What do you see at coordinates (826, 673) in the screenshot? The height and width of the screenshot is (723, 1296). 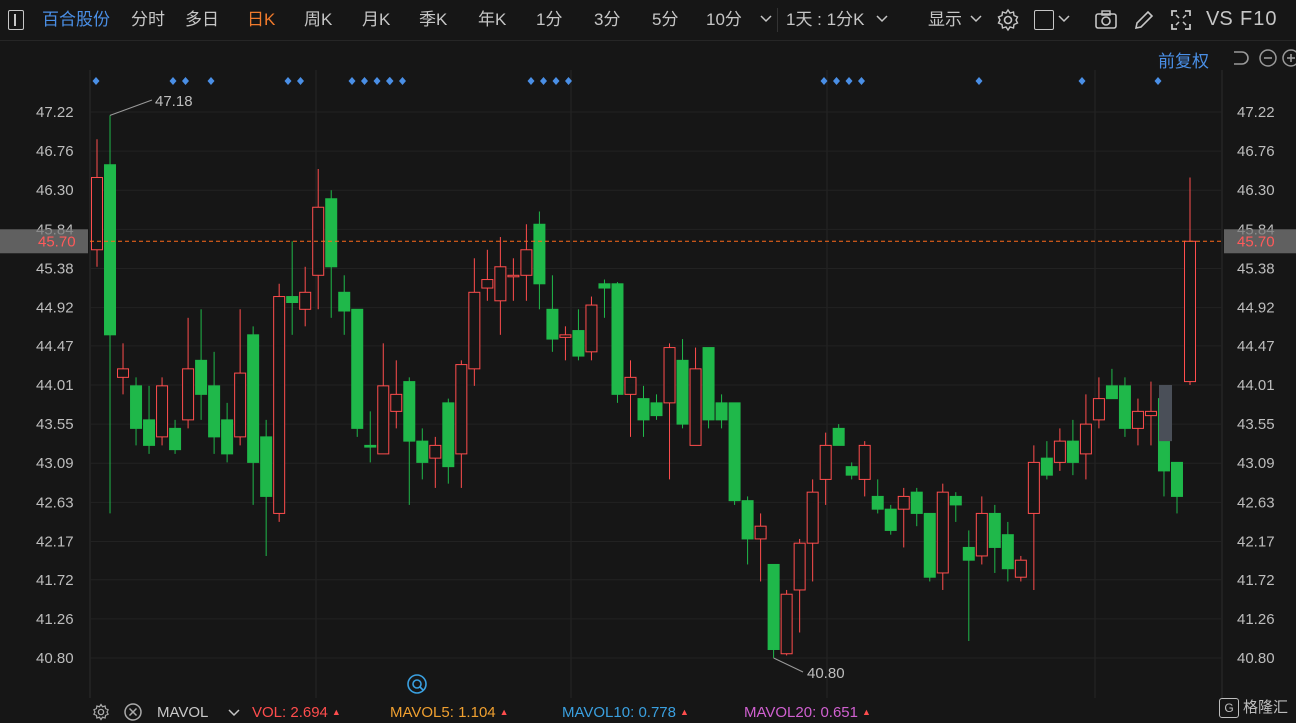 I see `min-price-label: 40.80` at bounding box center [826, 673].